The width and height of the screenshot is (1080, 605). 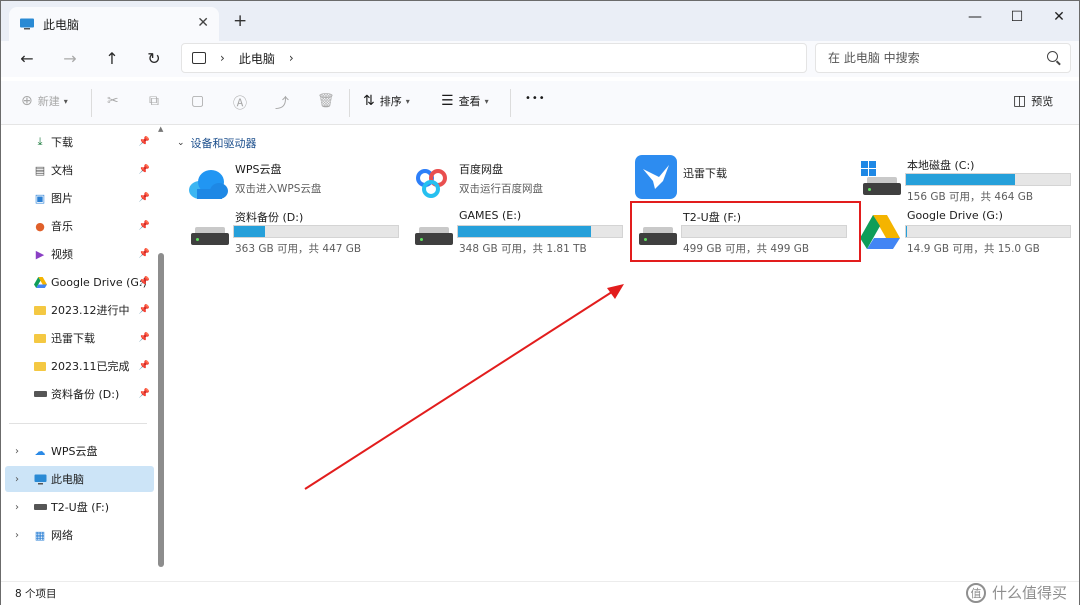 What do you see at coordinates (1029, 593) in the screenshot?
I see `watermark-text: 什么值得买` at bounding box center [1029, 593].